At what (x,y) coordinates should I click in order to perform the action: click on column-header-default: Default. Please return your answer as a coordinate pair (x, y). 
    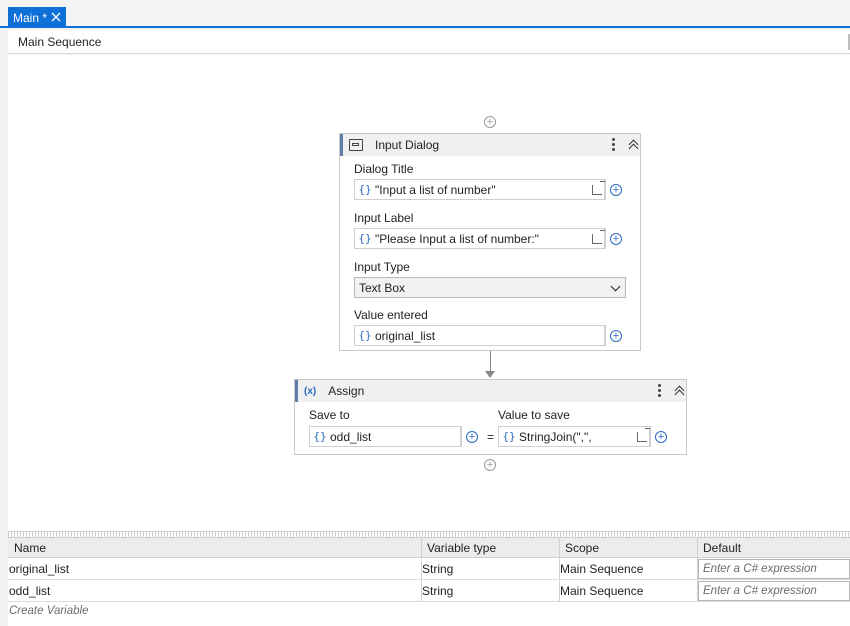
    Looking at the image, I should click on (722, 548).